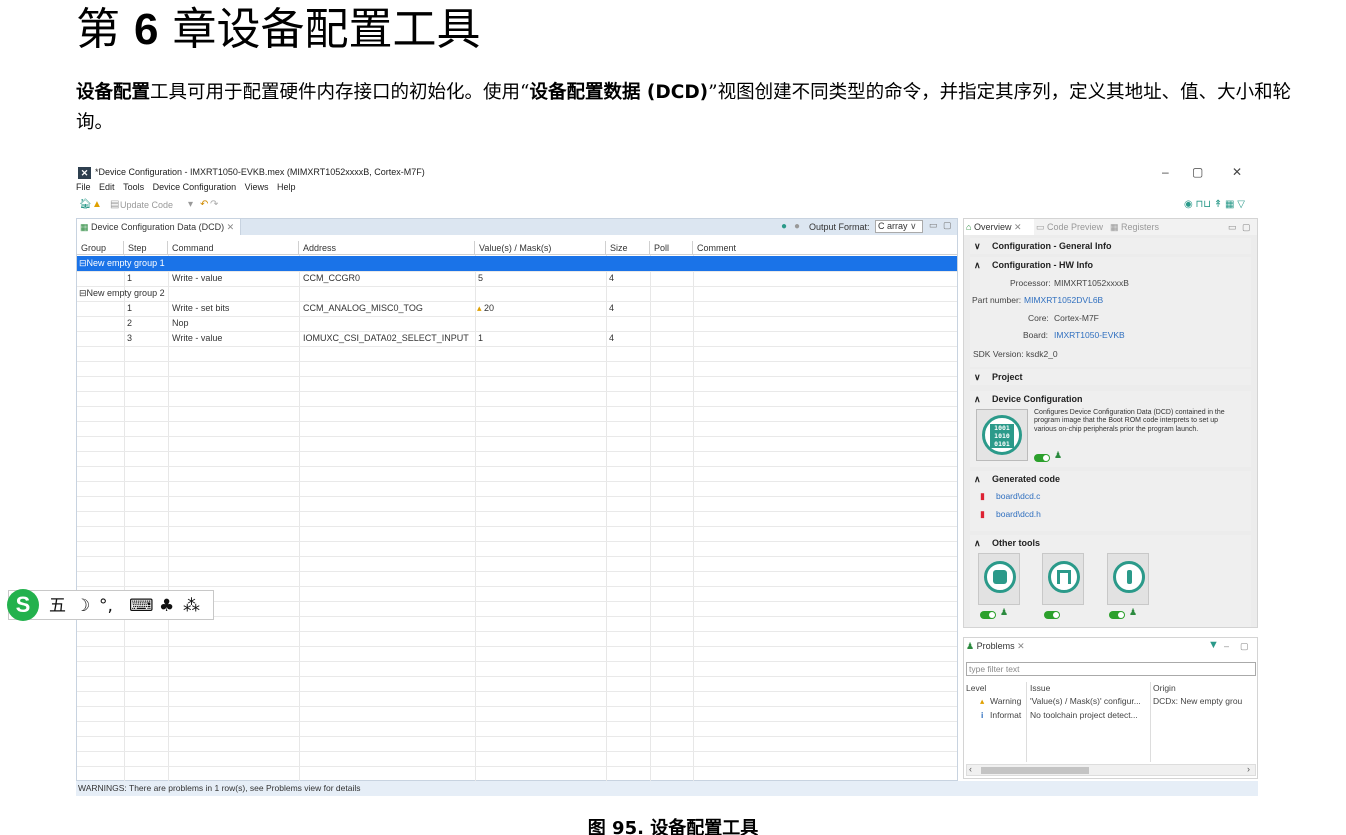  Describe the element at coordinates (628, 248) in the screenshot. I see `col-size: Size` at that location.